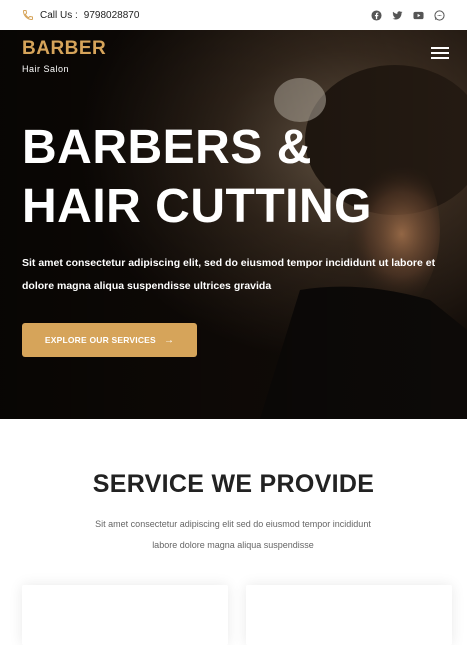 Image resolution: width=467 pixels, height=645 pixels. I want to click on explore-services-label: EXPLORE OUR SERVICES, so click(100, 340).